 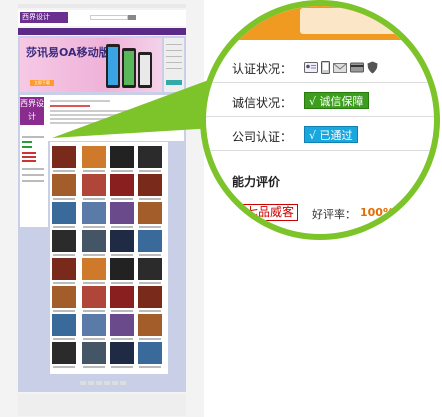 What do you see at coordinates (262, 137) in the screenshot?
I see `company-verify-label: 公司认证：` at bounding box center [262, 137].